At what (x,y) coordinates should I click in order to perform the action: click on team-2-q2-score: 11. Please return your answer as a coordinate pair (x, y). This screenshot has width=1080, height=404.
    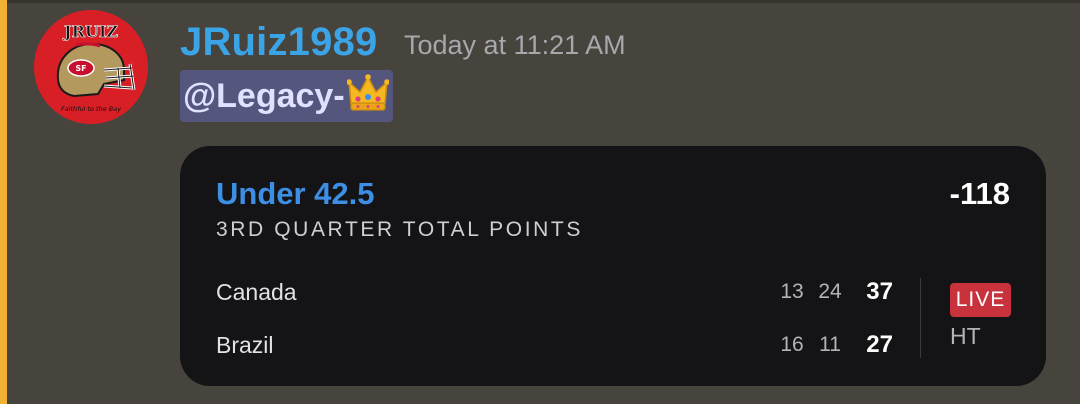
    Looking at the image, I should click on (830, 344).